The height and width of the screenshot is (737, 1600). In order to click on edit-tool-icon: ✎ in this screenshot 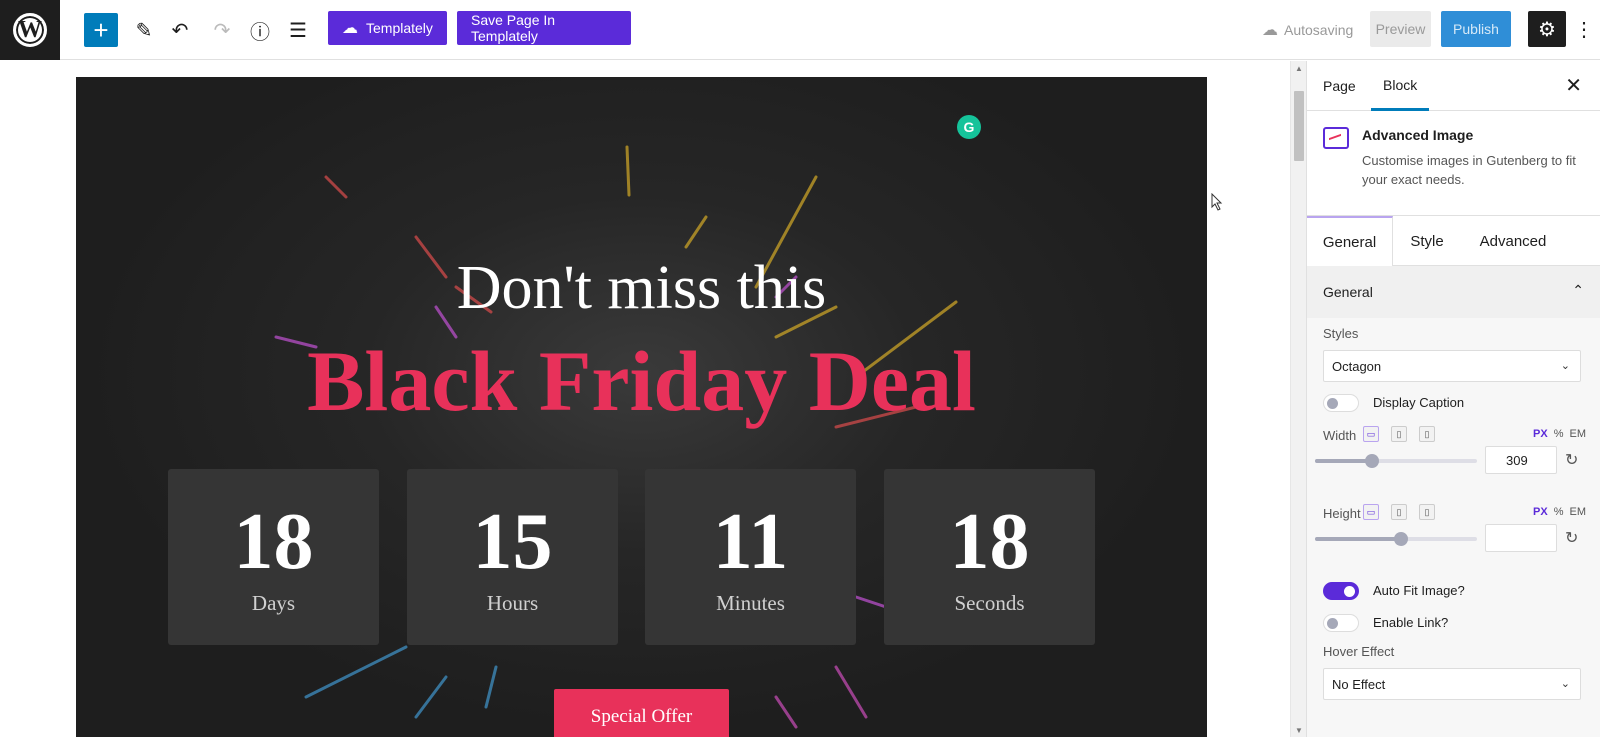, I will do `click(144, 30)`.